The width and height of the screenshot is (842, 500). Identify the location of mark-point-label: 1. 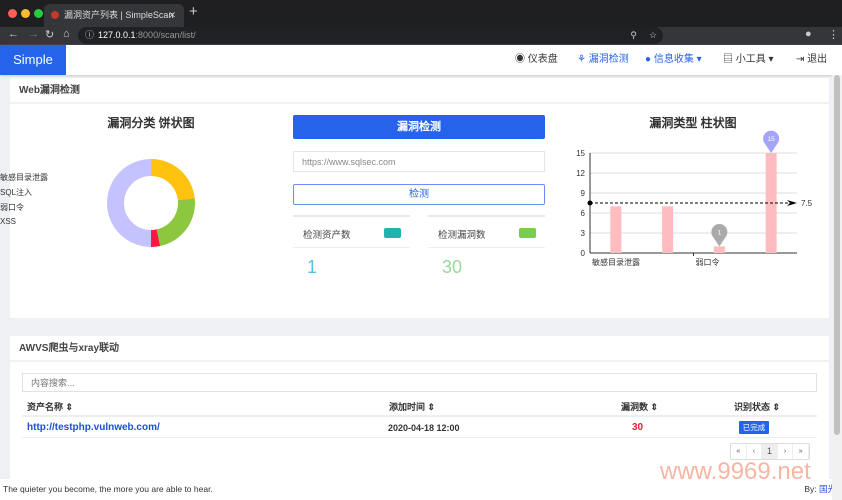
(720, 232).